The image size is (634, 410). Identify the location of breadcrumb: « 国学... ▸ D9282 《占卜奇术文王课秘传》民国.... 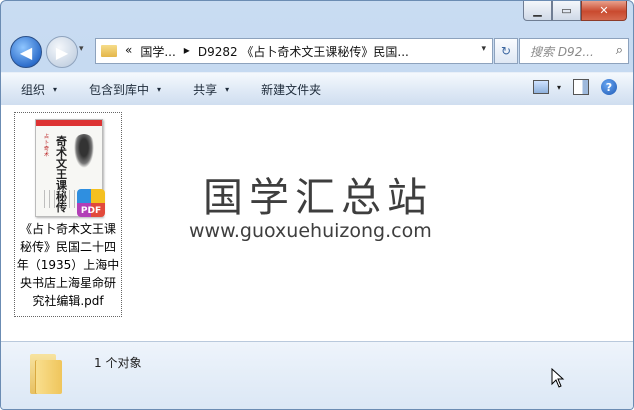
(267, 51).